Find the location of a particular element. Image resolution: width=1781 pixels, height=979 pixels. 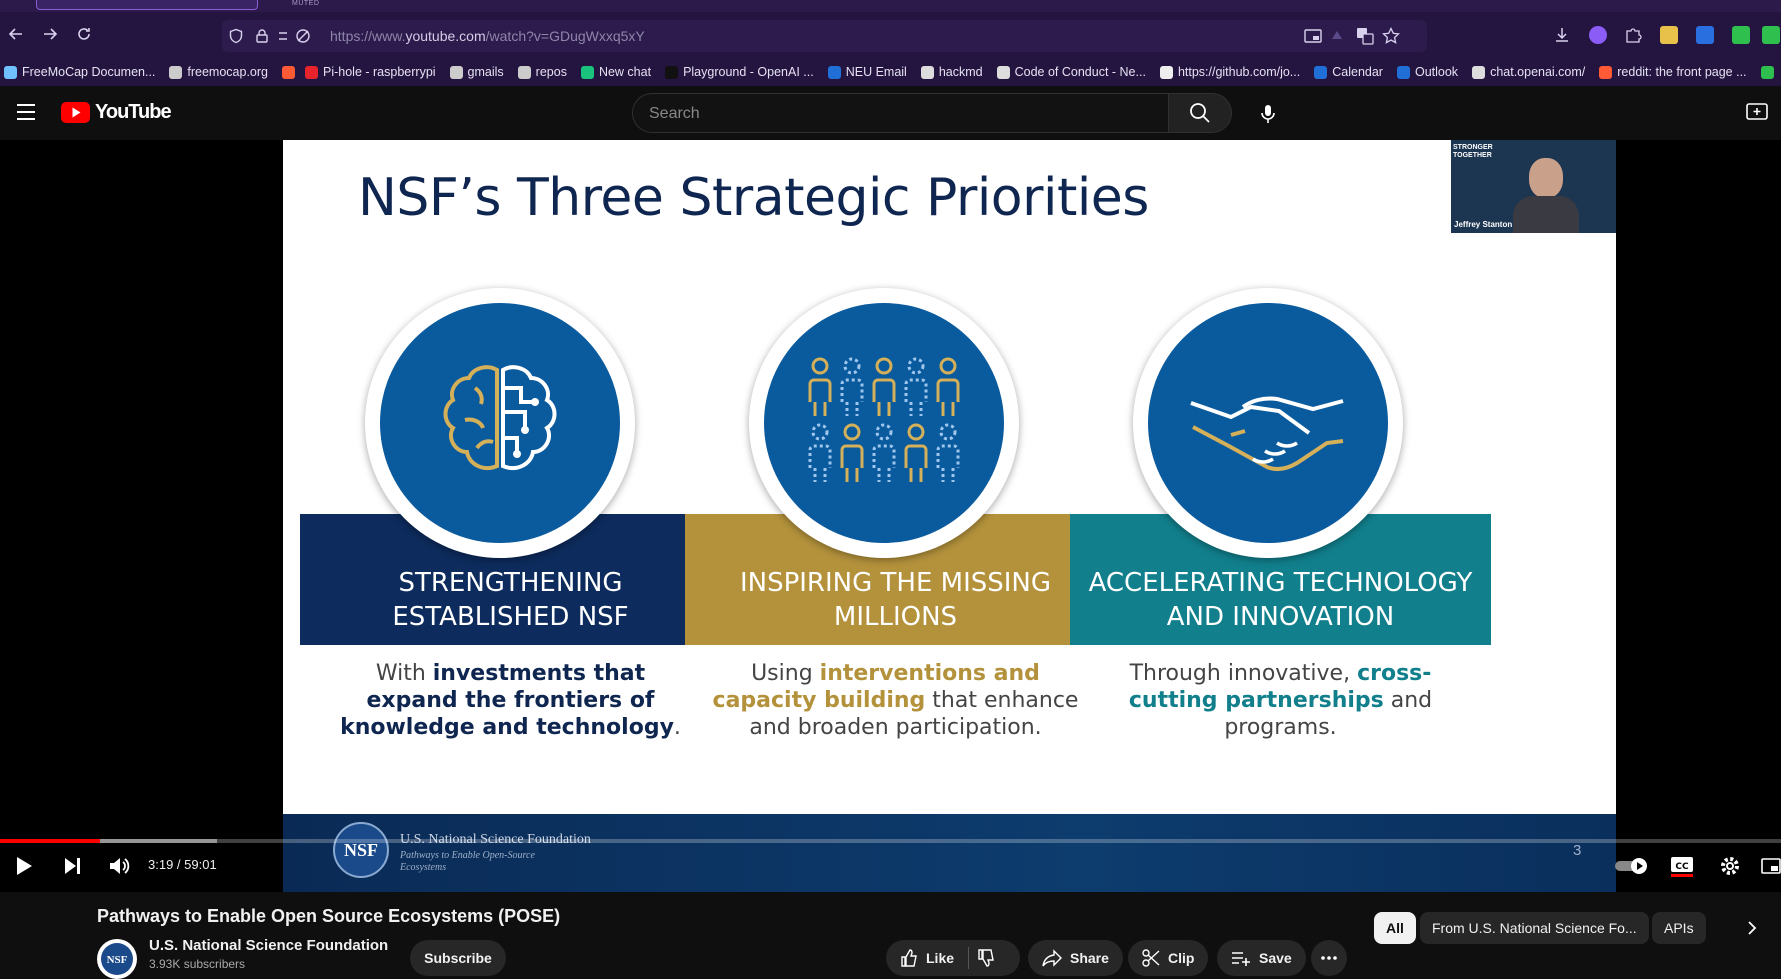

speaker-webcam: STRONGER TOGETHER Jeffrey Stanton is located at coordinates (1533, 186).